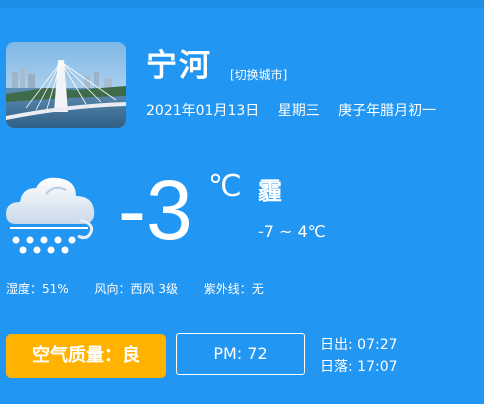 This screenshot has height=404, width=484. Describe the element at coordinates (225, 186) in the screenshot. I see `temperature-unit: ℃` at that location.